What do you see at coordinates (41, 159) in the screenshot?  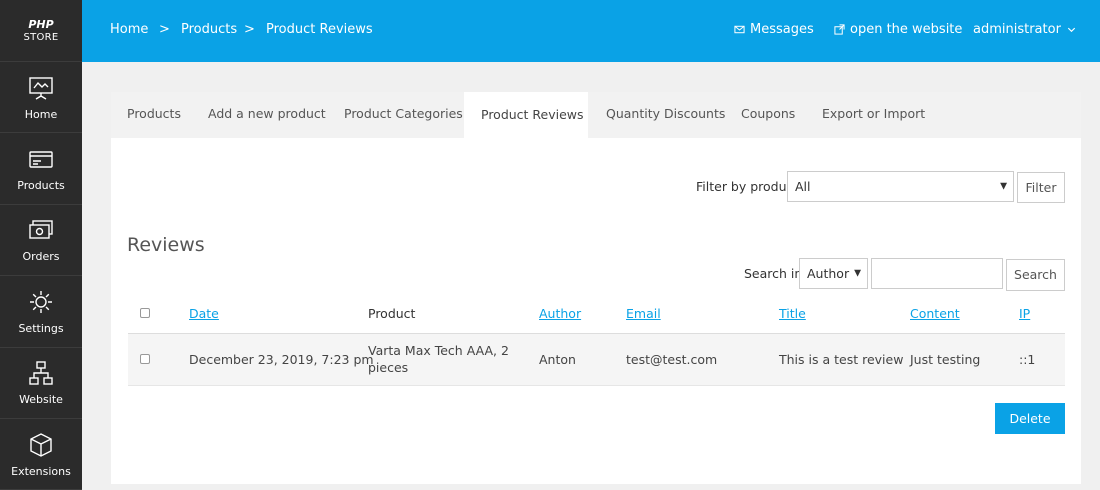 I see `card-icon` at bounding box center [41, 159].